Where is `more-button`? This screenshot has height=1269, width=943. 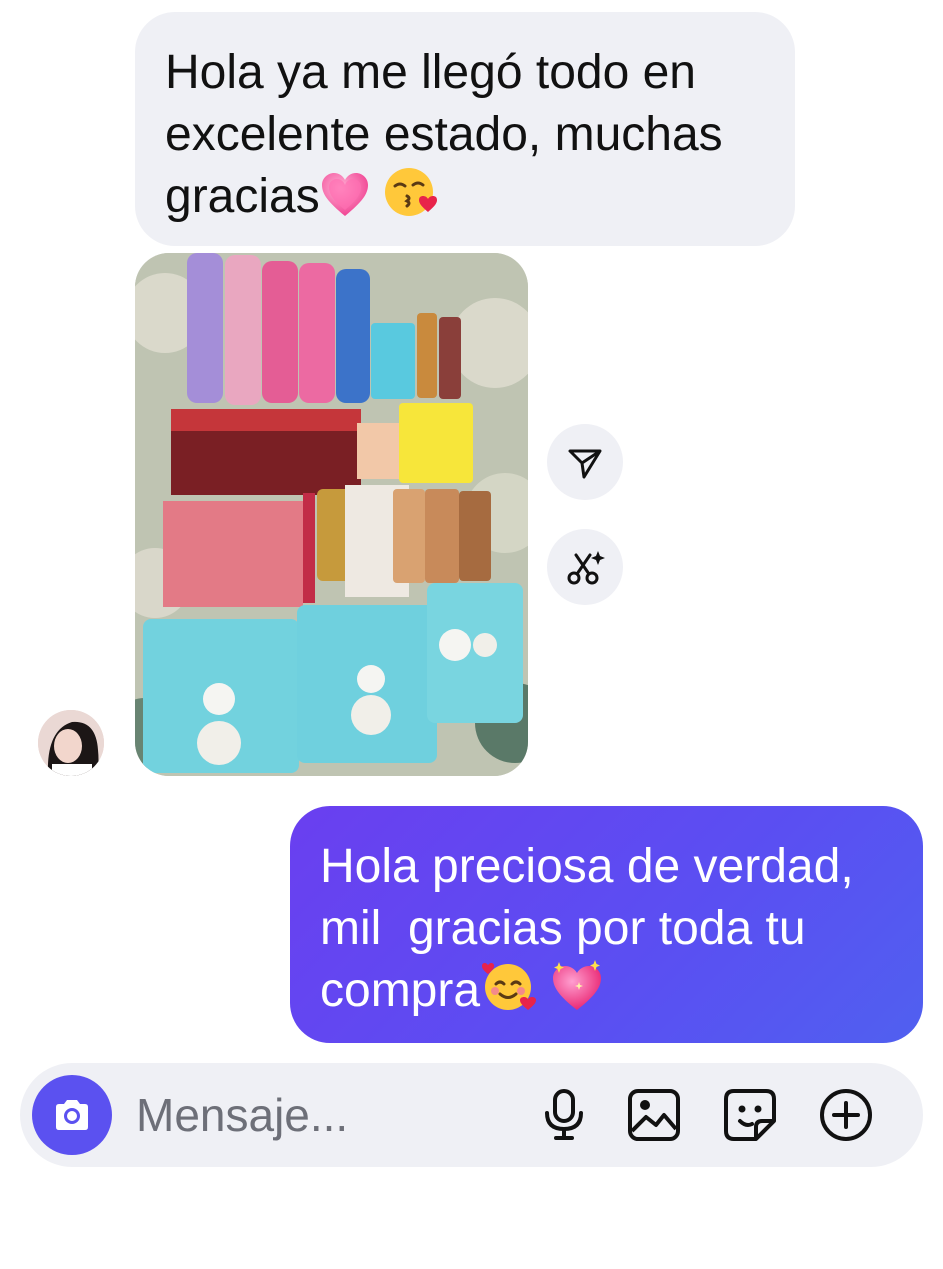 more-button is located at coordinates (846, 1115).